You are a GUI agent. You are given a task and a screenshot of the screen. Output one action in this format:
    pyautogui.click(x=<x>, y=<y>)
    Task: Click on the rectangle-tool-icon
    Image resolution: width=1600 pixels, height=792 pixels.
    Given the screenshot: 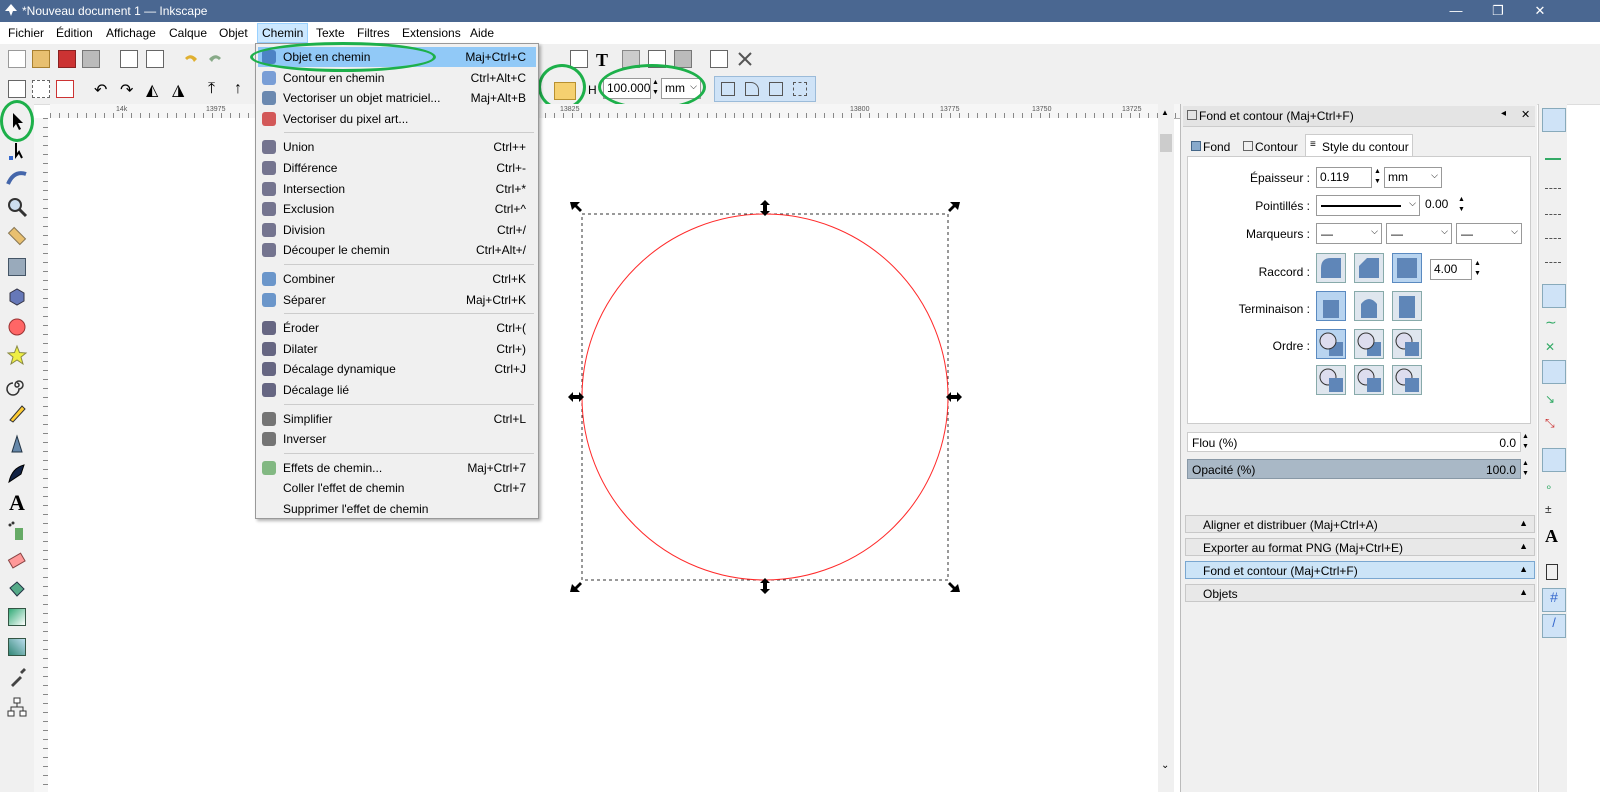 What is the action you would take?
    pyautogui.click(x=17, y=267)
    